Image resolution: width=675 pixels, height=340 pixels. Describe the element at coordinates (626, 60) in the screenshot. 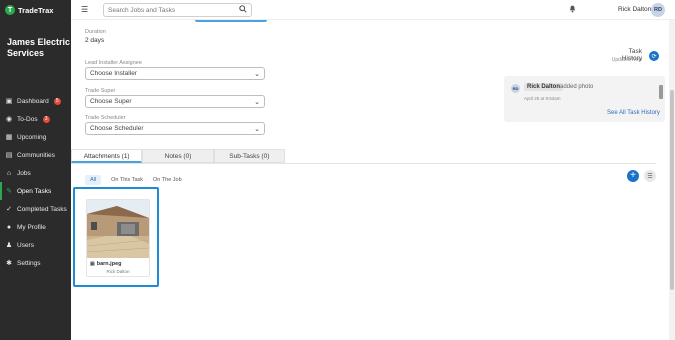

I see `task-history-subtitle: Updated Now` at that location.